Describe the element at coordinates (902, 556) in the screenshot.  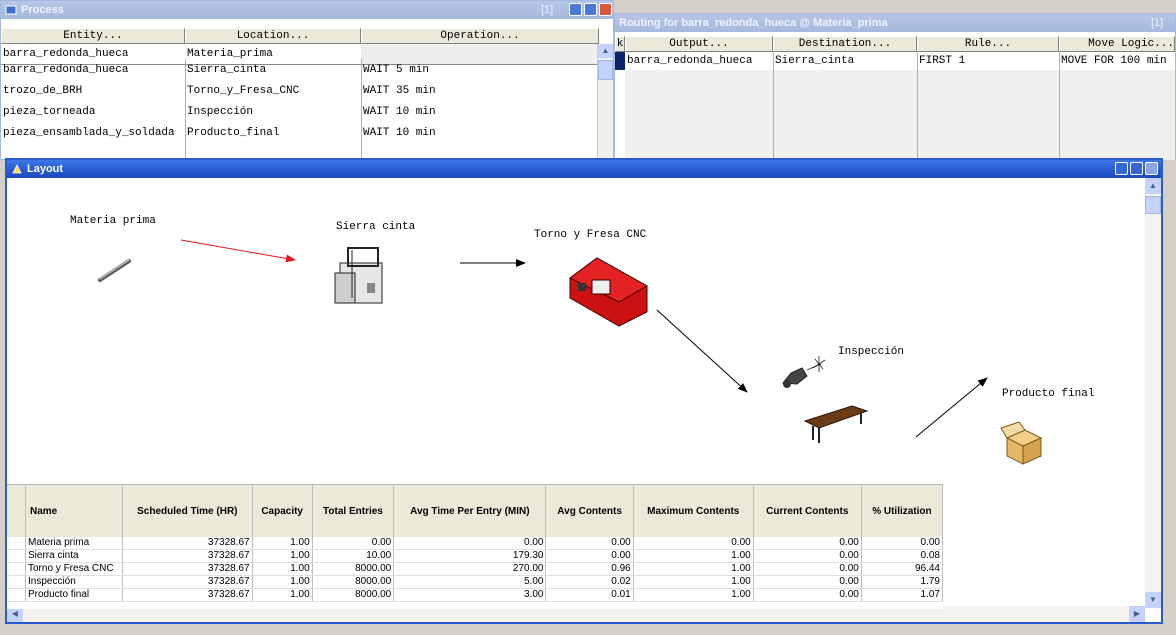
I see `stats-value: 0.08` at that location.